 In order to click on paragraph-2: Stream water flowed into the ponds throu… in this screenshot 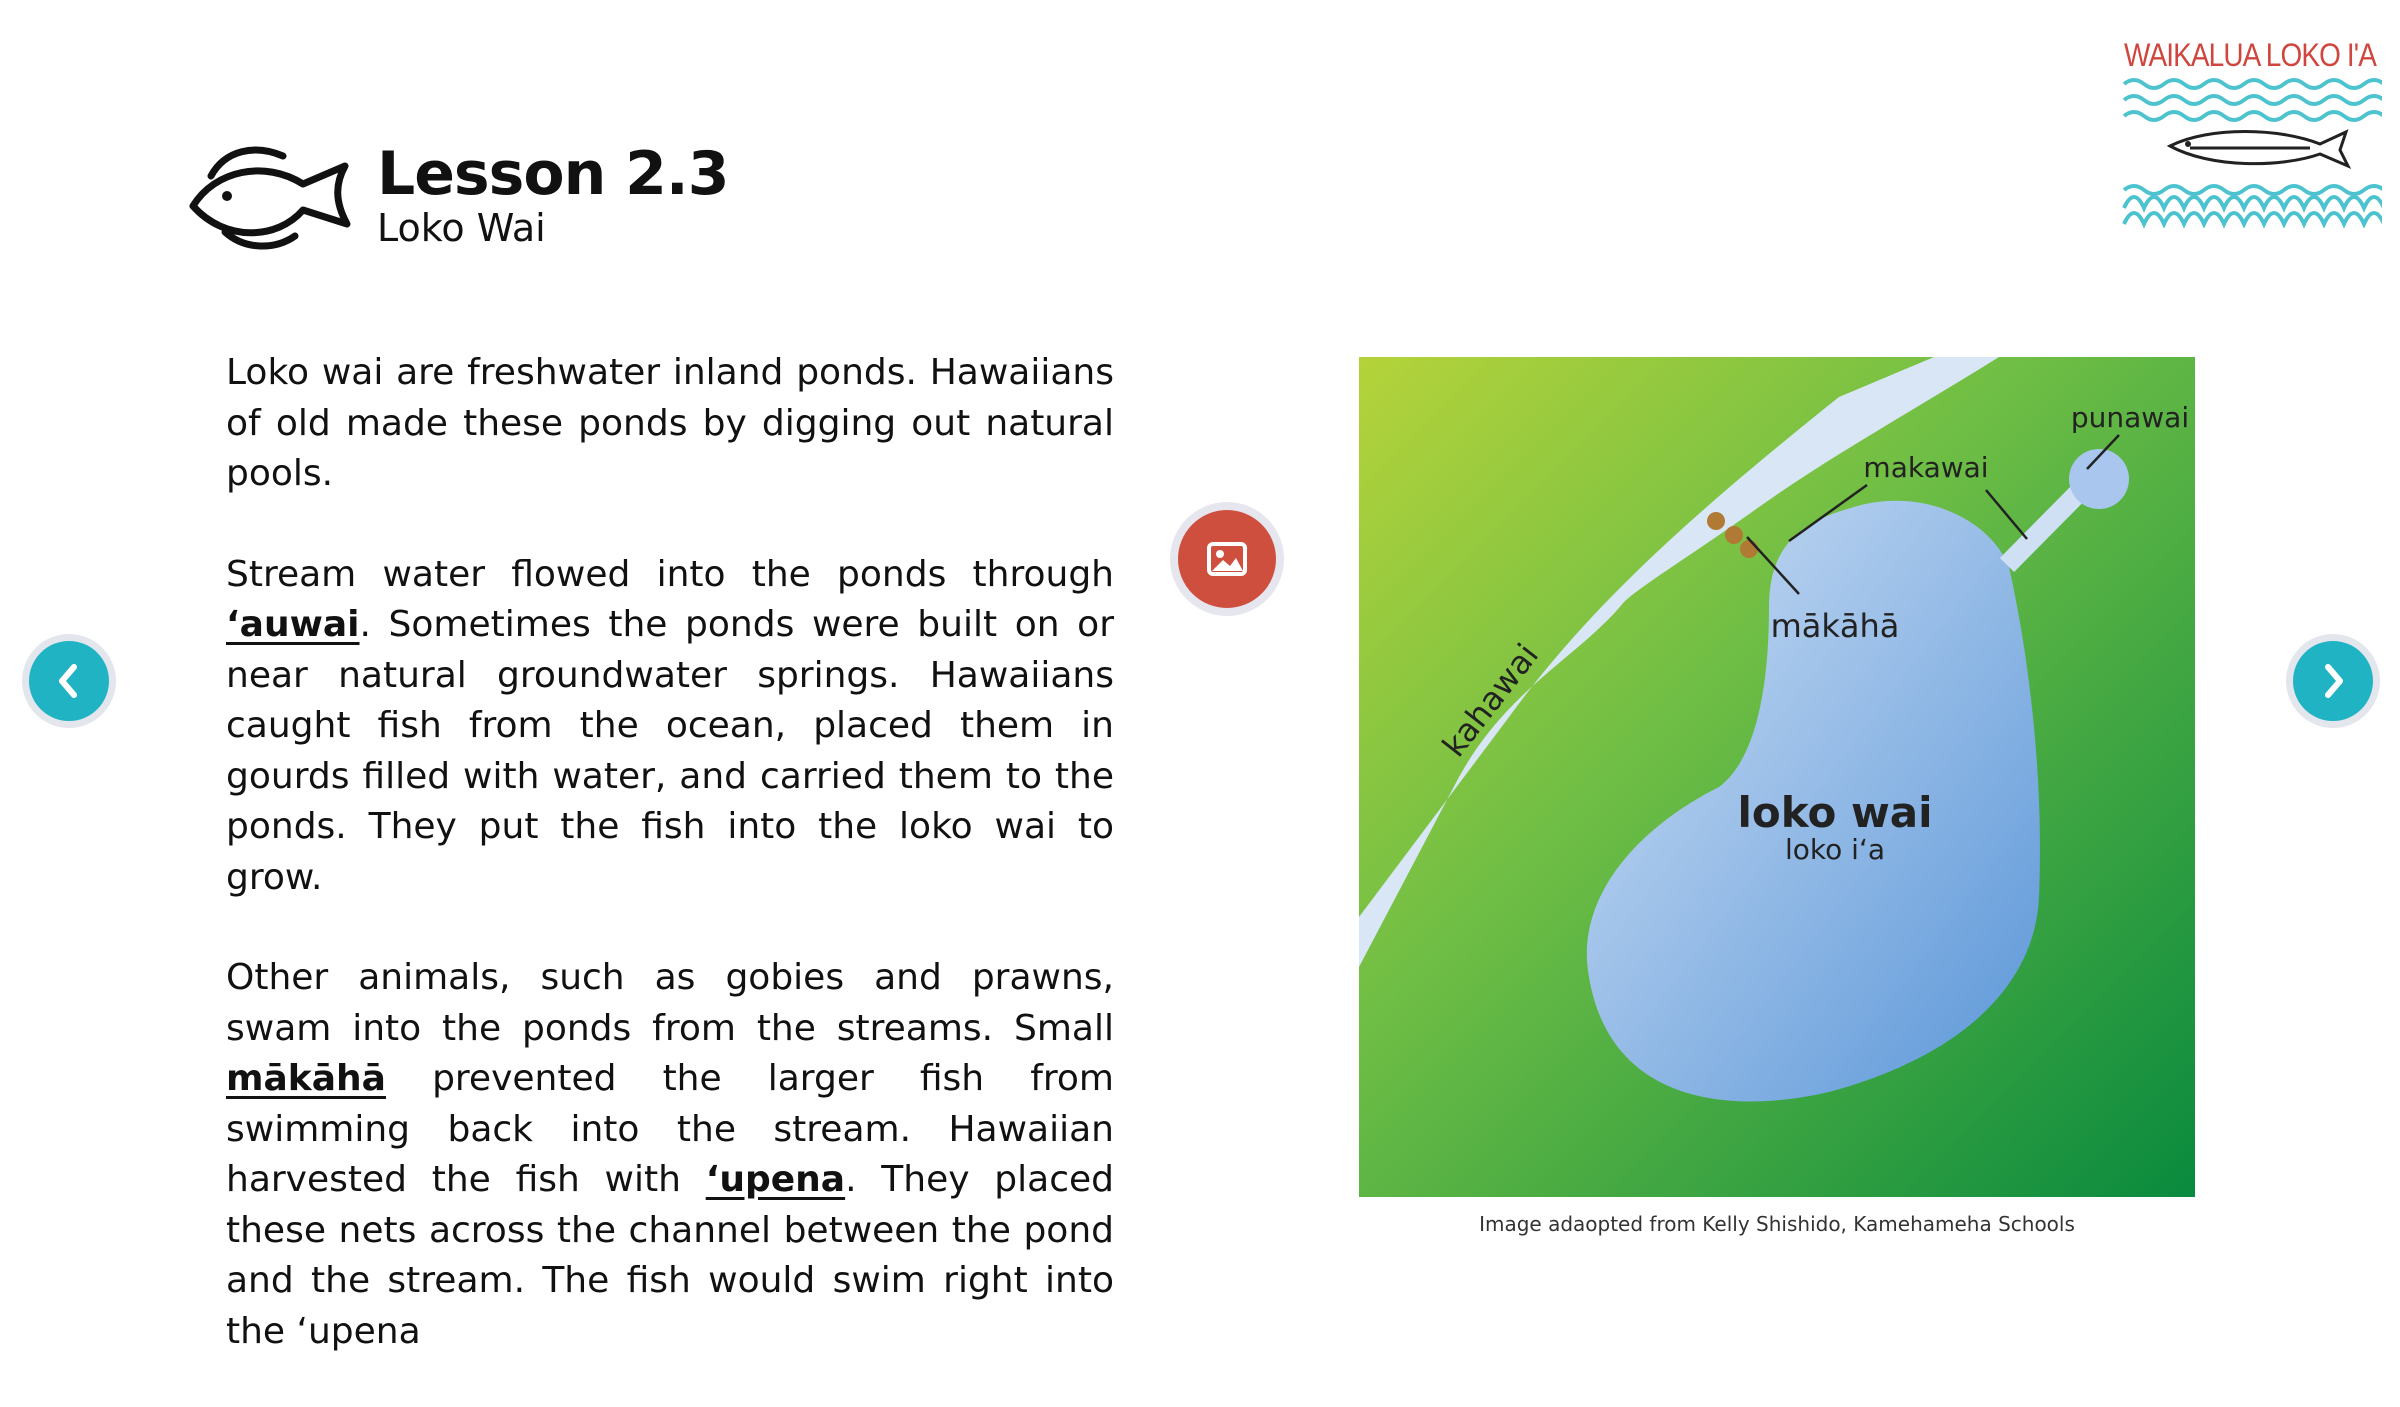, I will do `click(670, 727)`.